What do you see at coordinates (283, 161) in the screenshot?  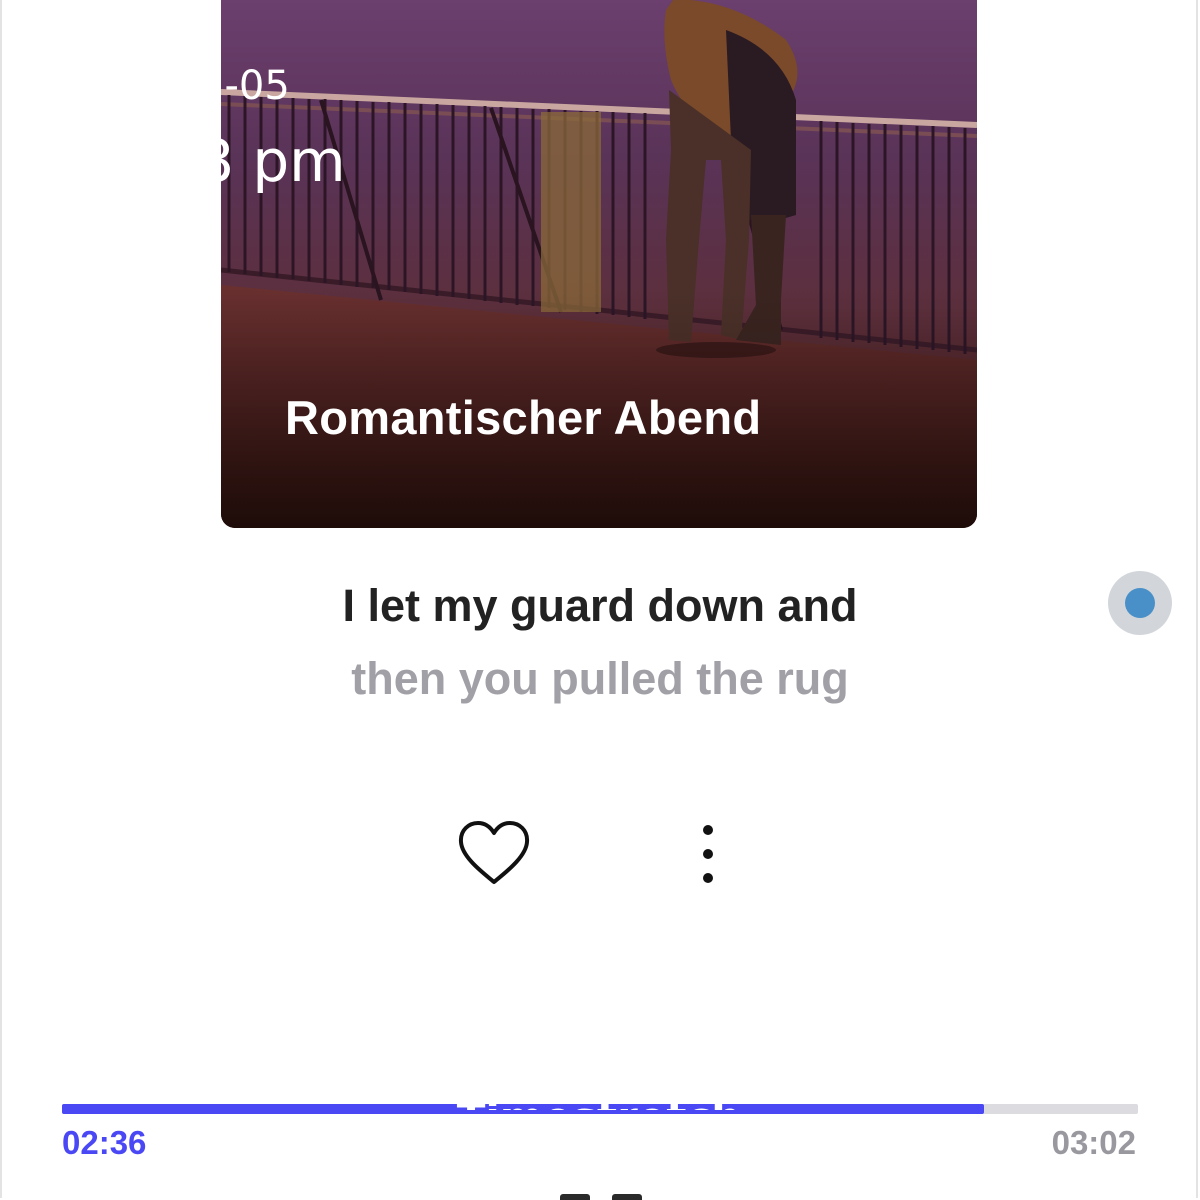 I see `overlay-time-value: 8 pm` at bounding box center [283, 161].